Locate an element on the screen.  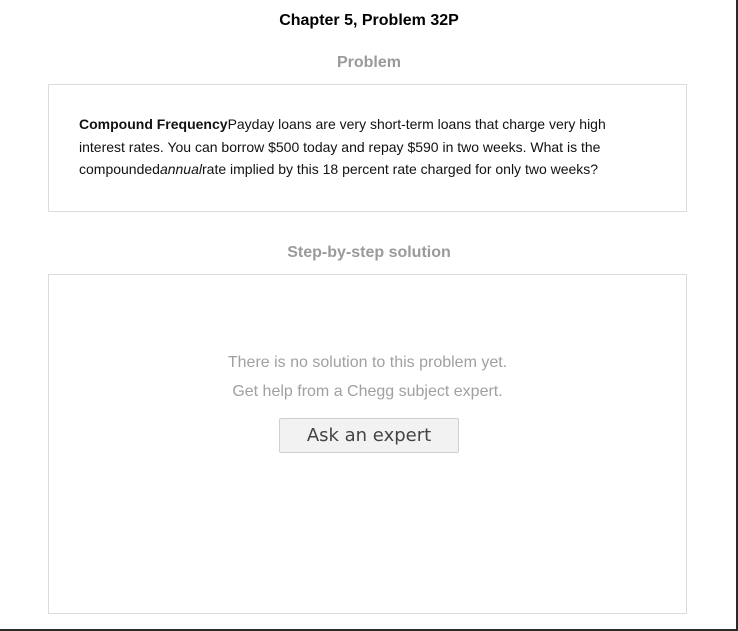
problem-term: Compound Frequency is located at coordinates (153, 124).